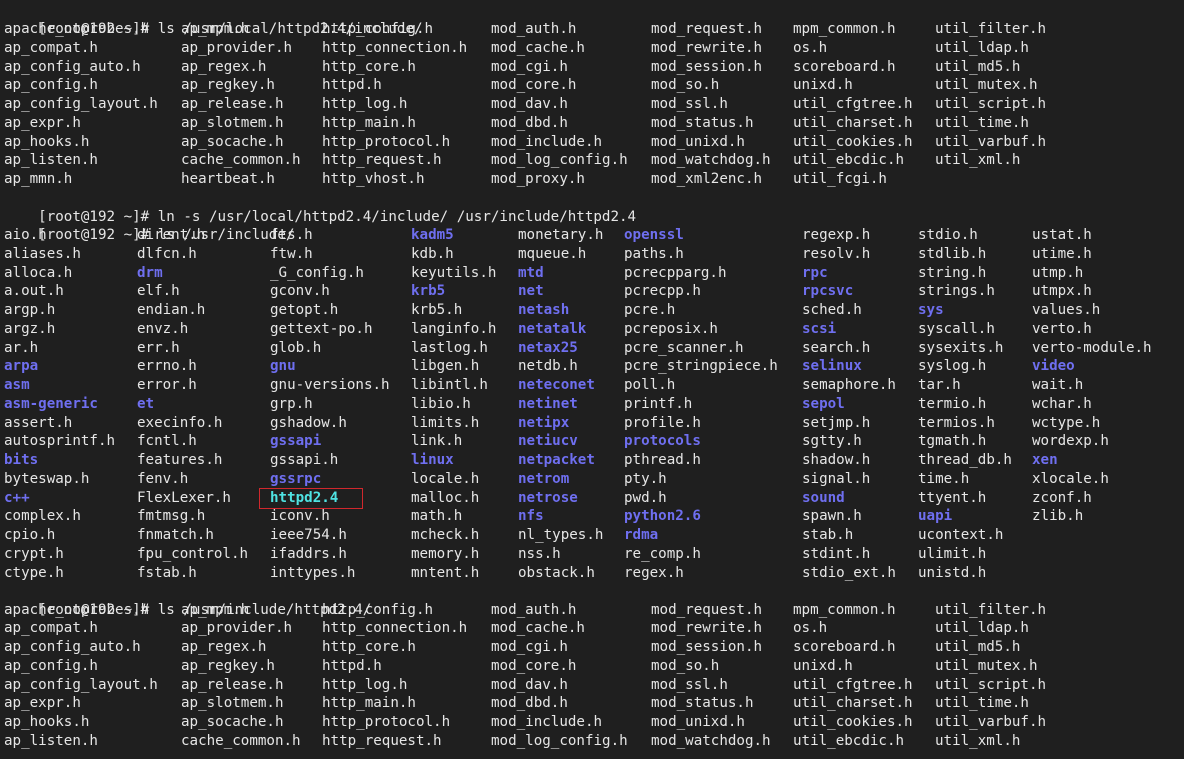 Image resolution: width=1184 pixels, height=759 pixels. What do you see at coordinates (685, 85) in the screenshot?
I see `file-entry: mod_so.h` at bounding box center [685, 85].